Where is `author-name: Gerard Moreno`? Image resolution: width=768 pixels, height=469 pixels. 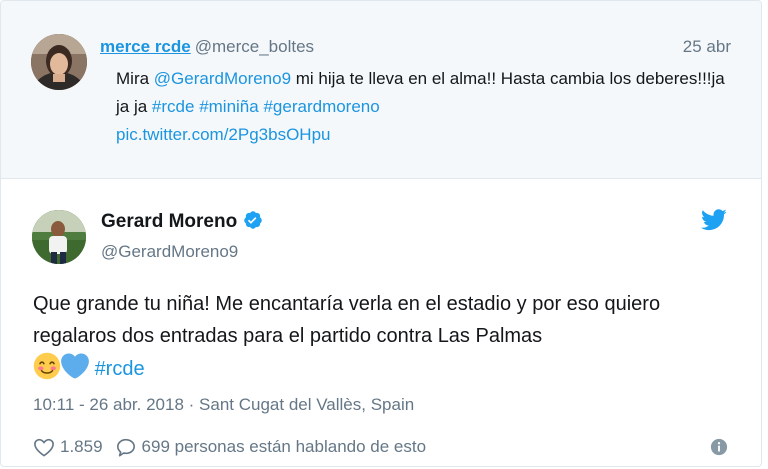
author-name: Gerard Moreno is located at coordinates (182, 221).